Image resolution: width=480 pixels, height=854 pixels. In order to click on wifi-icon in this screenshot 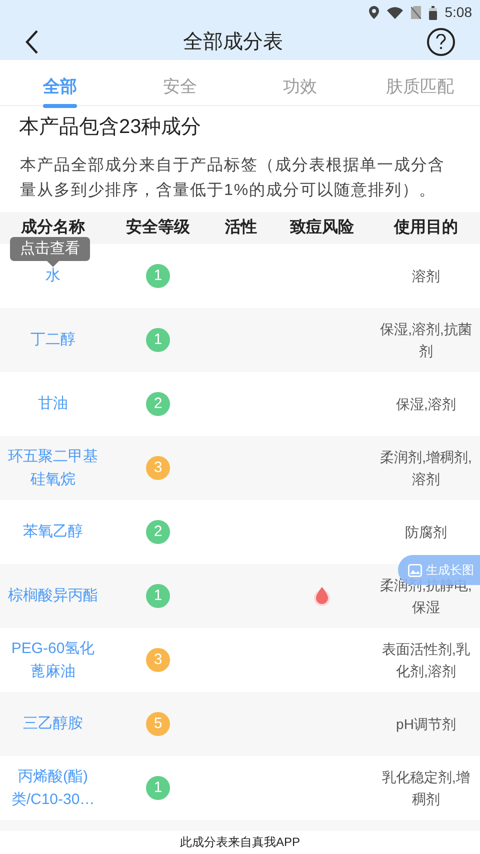, I will do `click(394, 12)`.